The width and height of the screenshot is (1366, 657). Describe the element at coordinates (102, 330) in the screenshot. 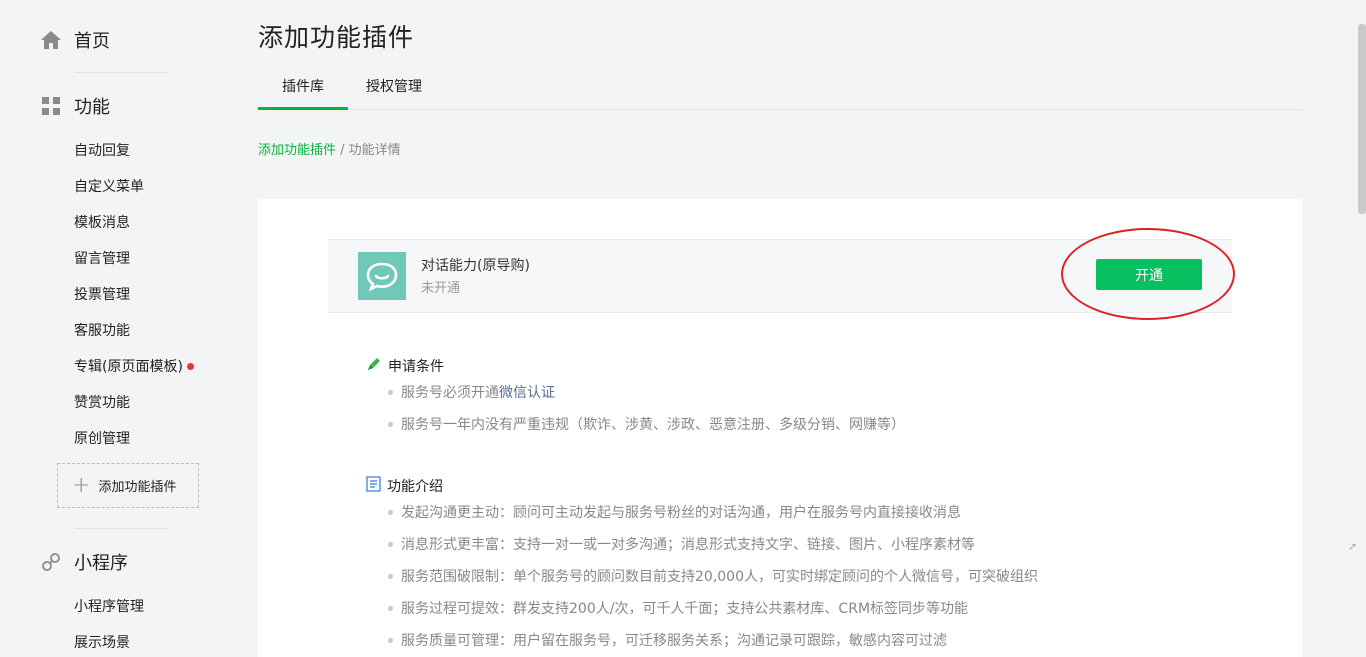

I see `sidebar-item-customer-service: 客服功能` at that location.